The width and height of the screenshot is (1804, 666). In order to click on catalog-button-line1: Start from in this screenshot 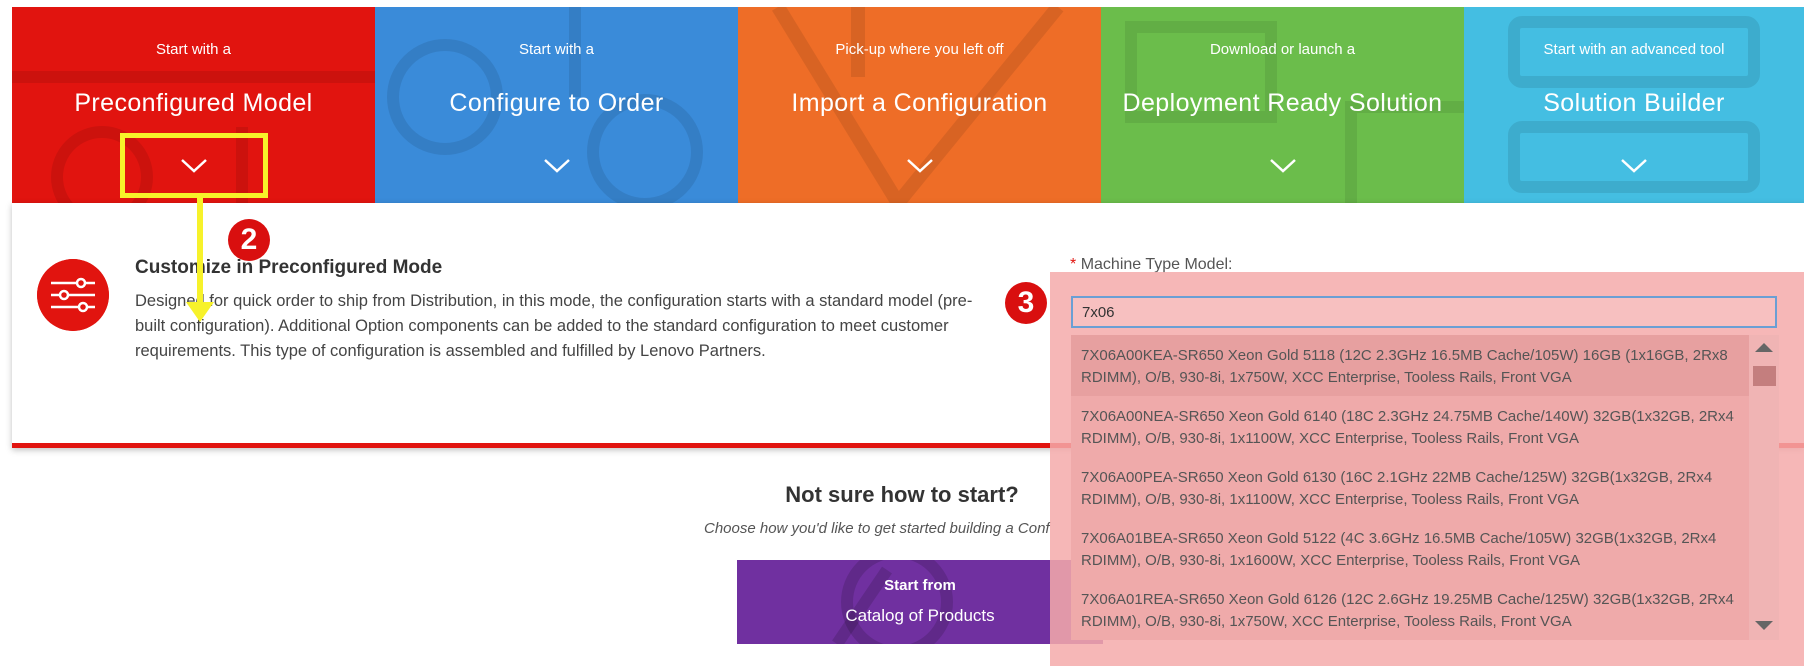, I will do `click(920, 585)`.